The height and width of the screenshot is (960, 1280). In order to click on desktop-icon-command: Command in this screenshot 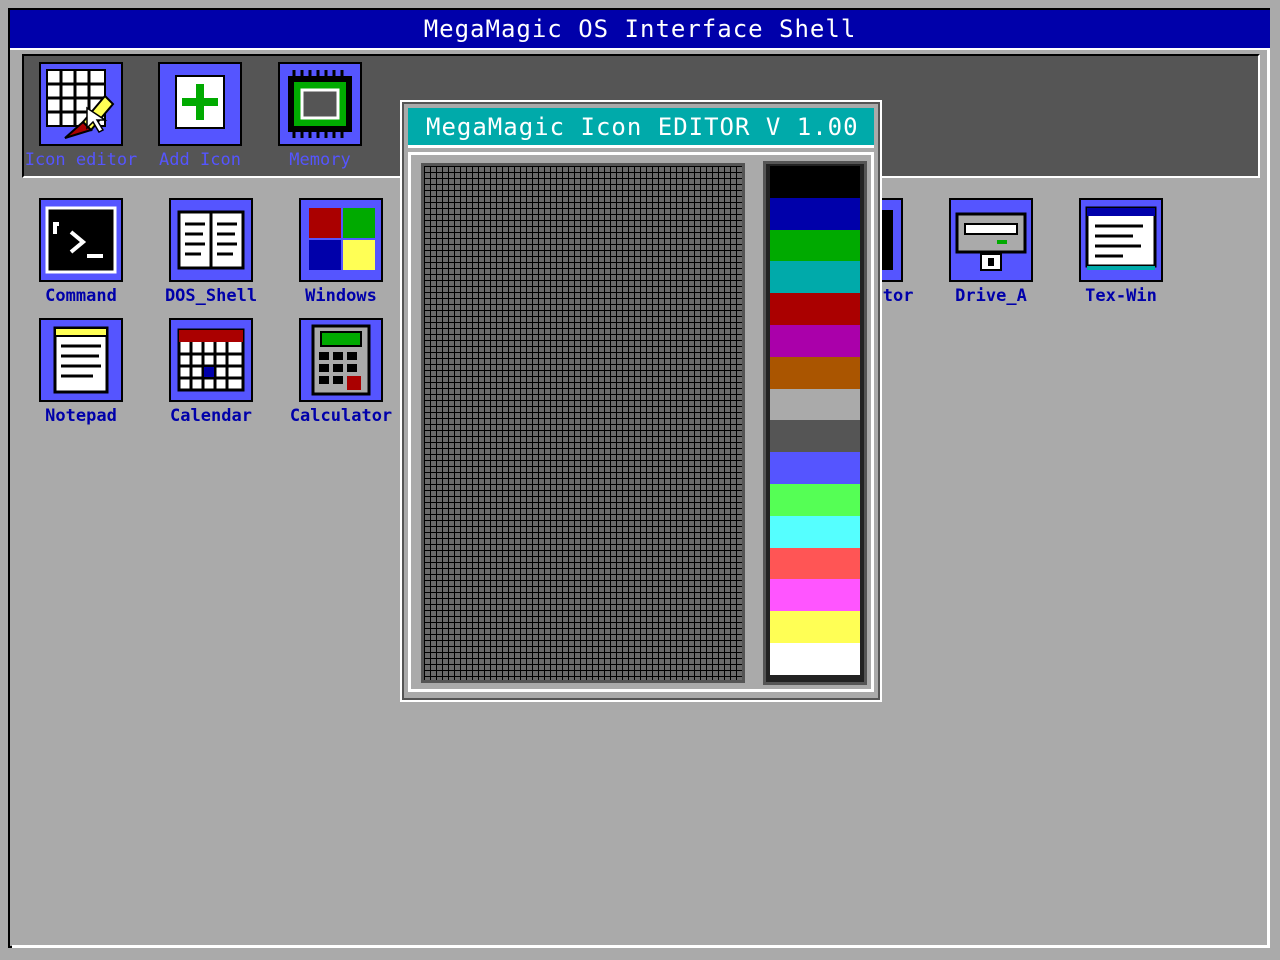, I will do `click(81, 252)`.